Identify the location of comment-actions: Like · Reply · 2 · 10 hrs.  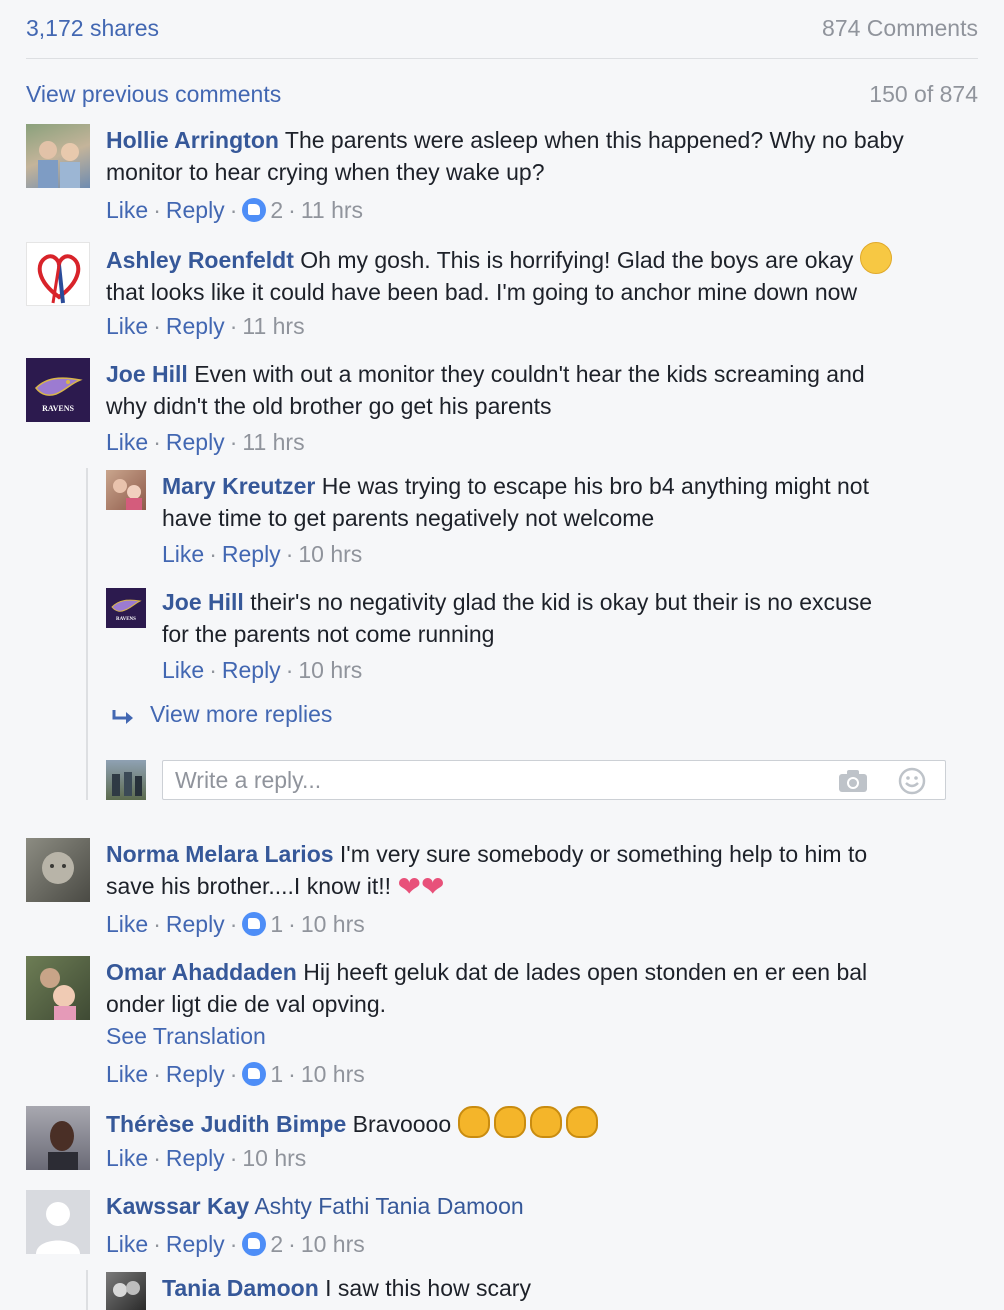
(235, 1244).